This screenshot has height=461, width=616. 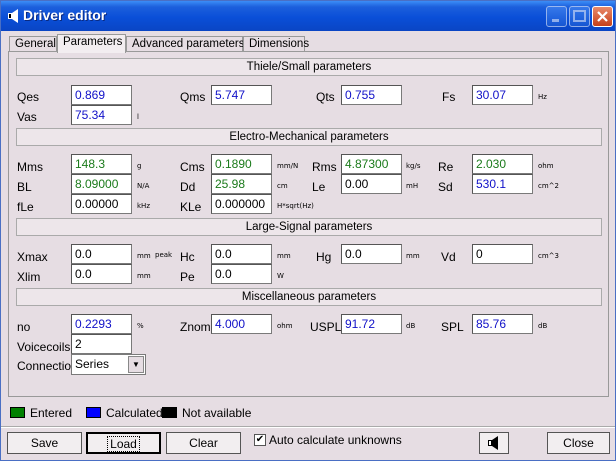 What do you see at coordinates (502, 164) in the screenshot?
I see `re-field: 2.030` at bounding box center [502, 164].